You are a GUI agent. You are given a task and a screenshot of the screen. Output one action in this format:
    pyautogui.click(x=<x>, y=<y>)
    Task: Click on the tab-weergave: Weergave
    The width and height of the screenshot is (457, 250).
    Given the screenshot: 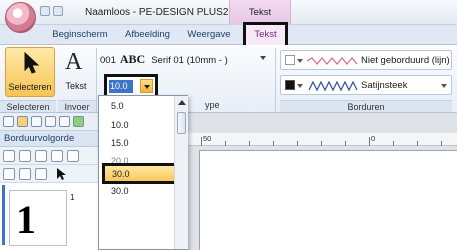 What is the action you would take?
    pyautogui.click(x=209, y=35)
    